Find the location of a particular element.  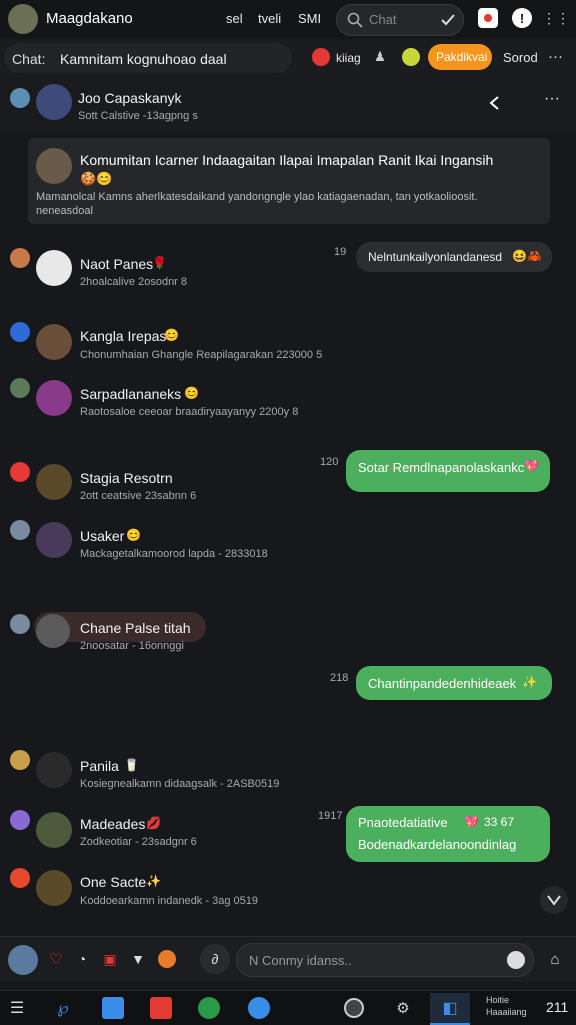

user-avatar is located at coordinates (23, 960).